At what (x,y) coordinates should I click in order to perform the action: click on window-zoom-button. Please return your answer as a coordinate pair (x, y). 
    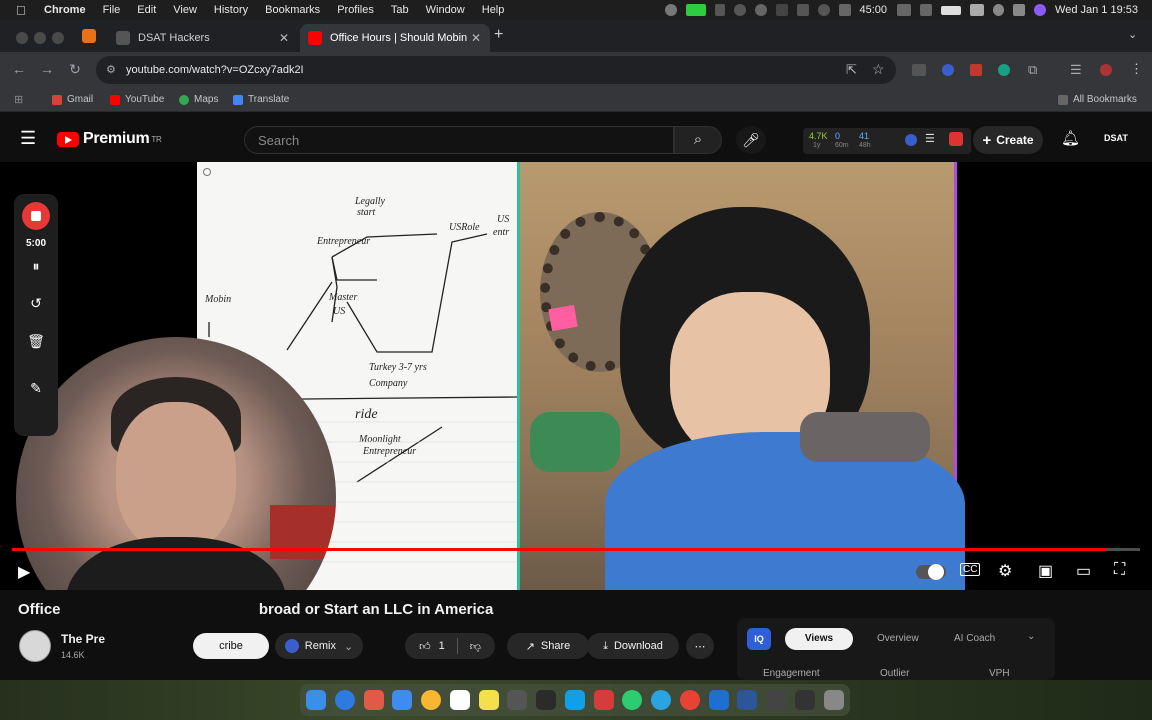
    Looking at the image, I should click on (58, 38).